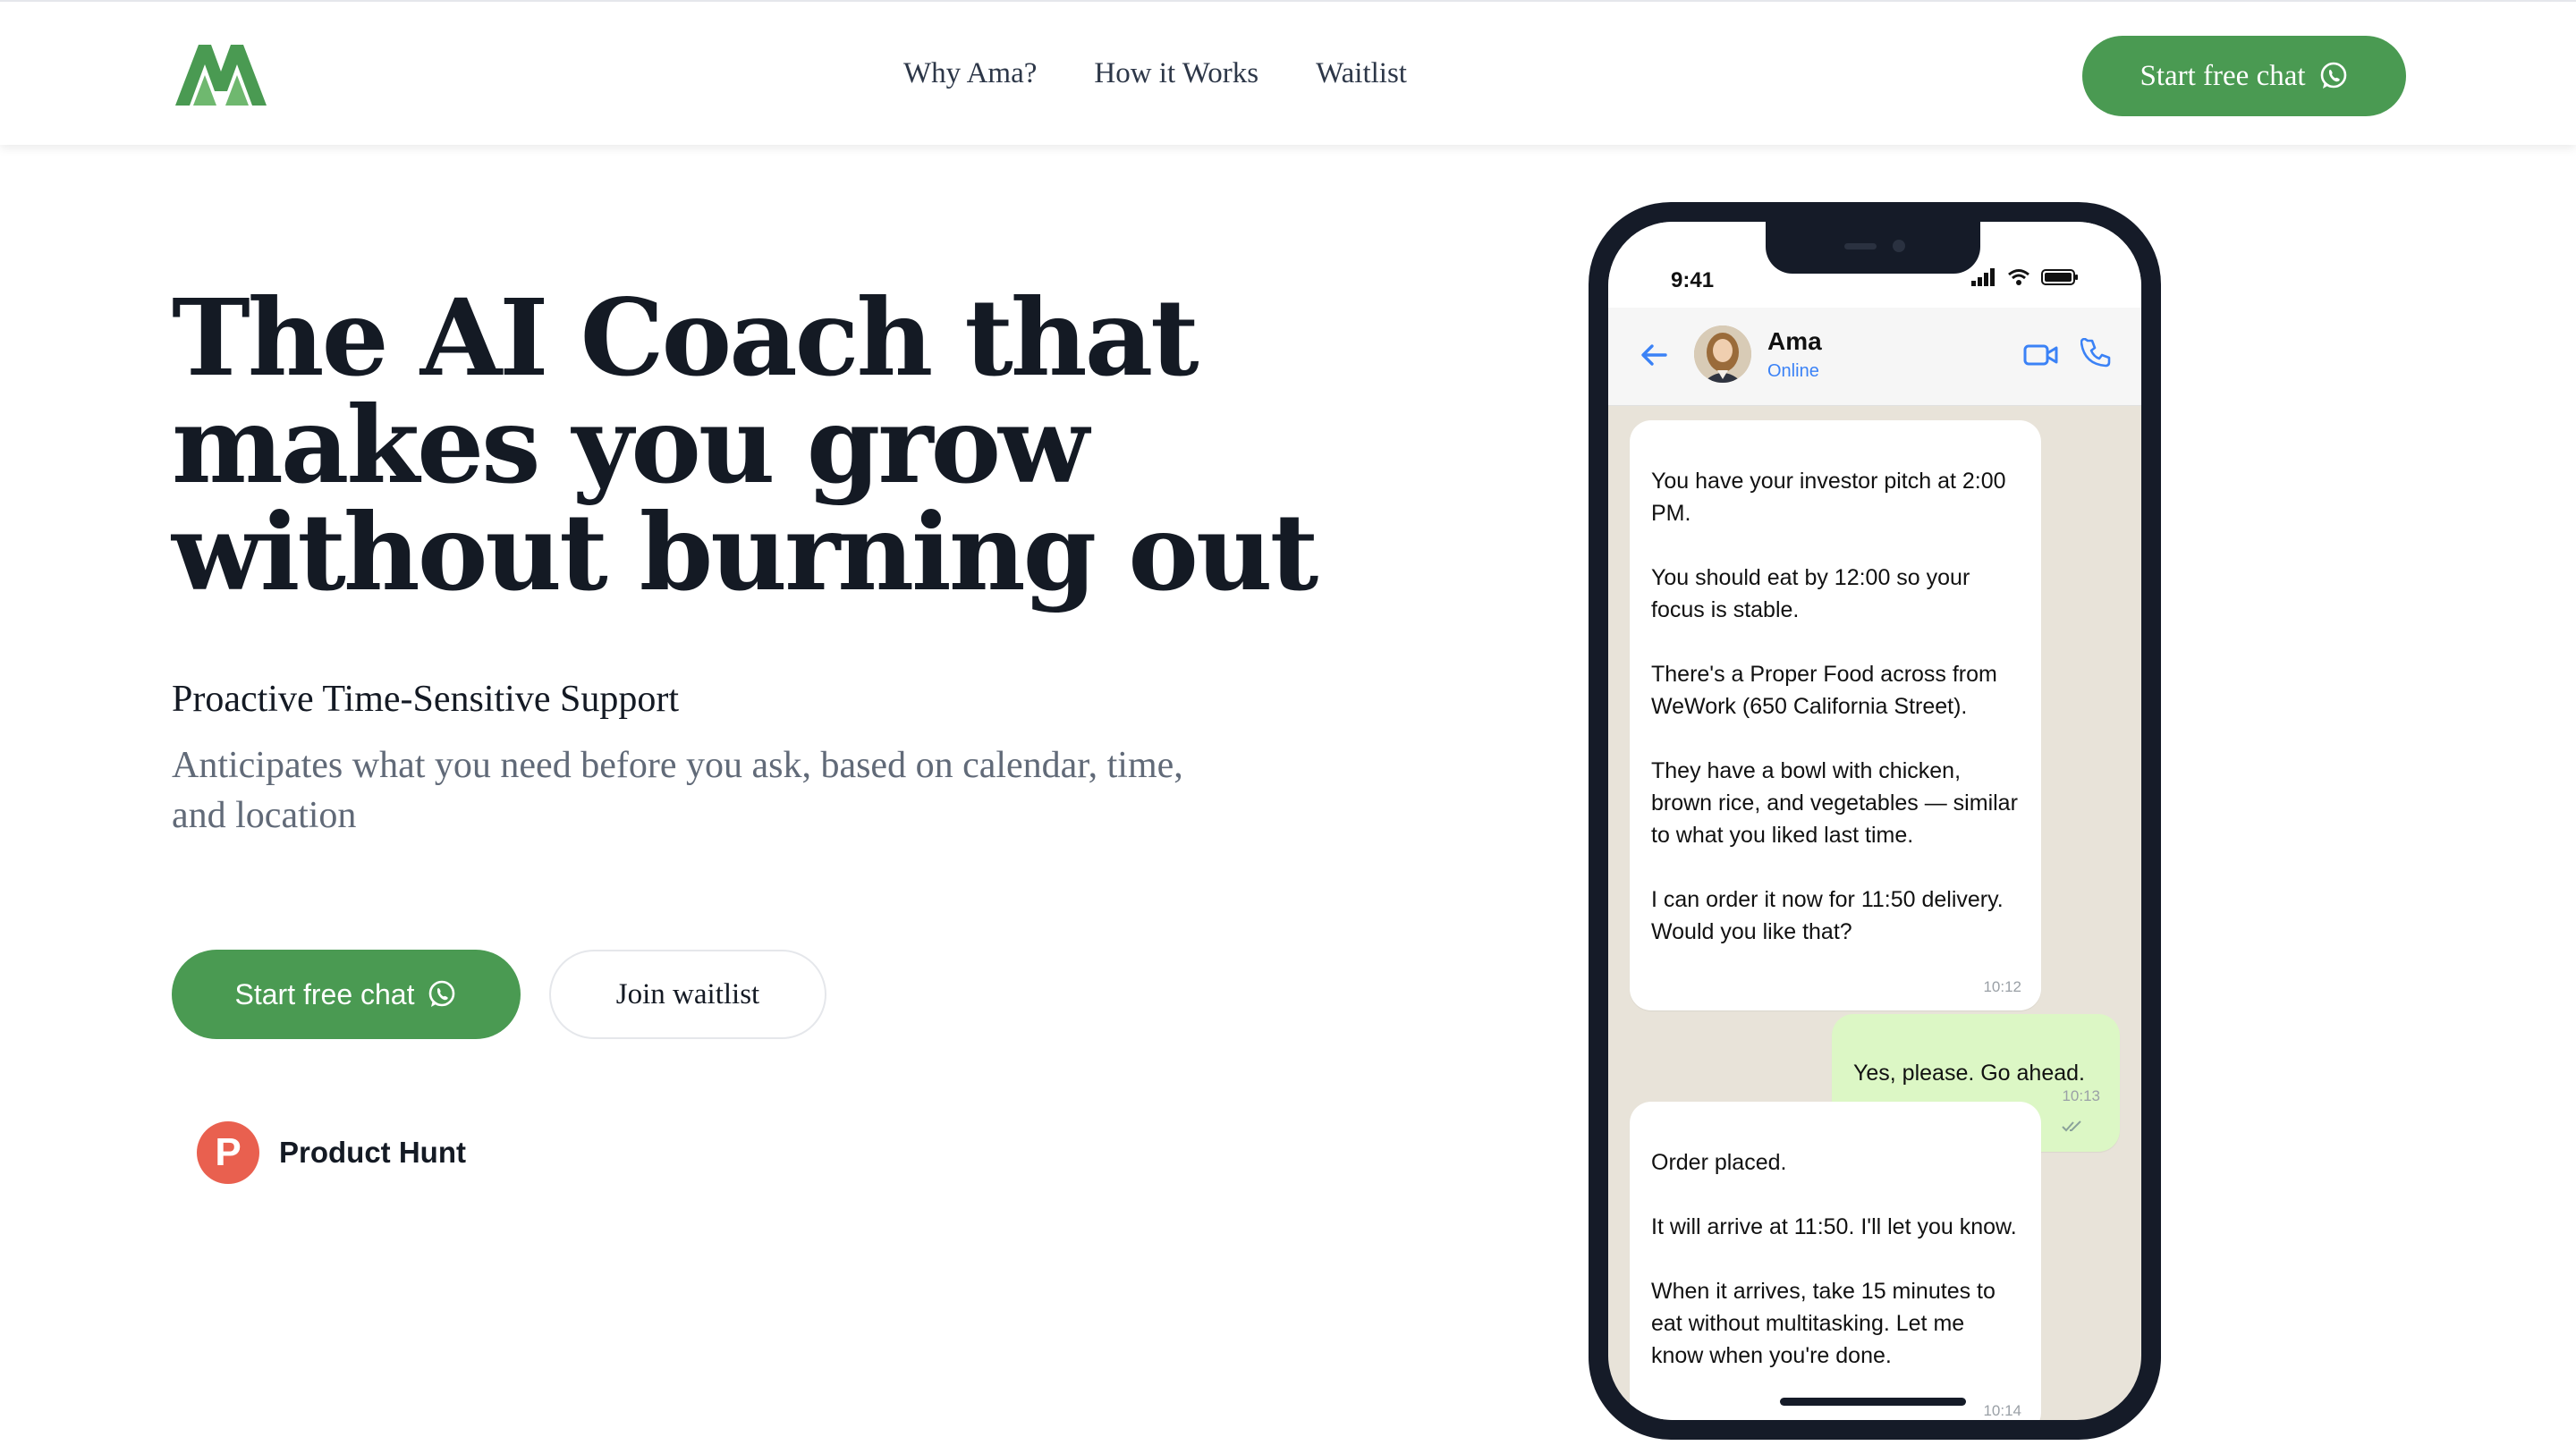  What do you see at coordinates (687, 995) in the screenshot?
I see `join-waitlist-button: Join waitlist` at bounding box center [687, 995].